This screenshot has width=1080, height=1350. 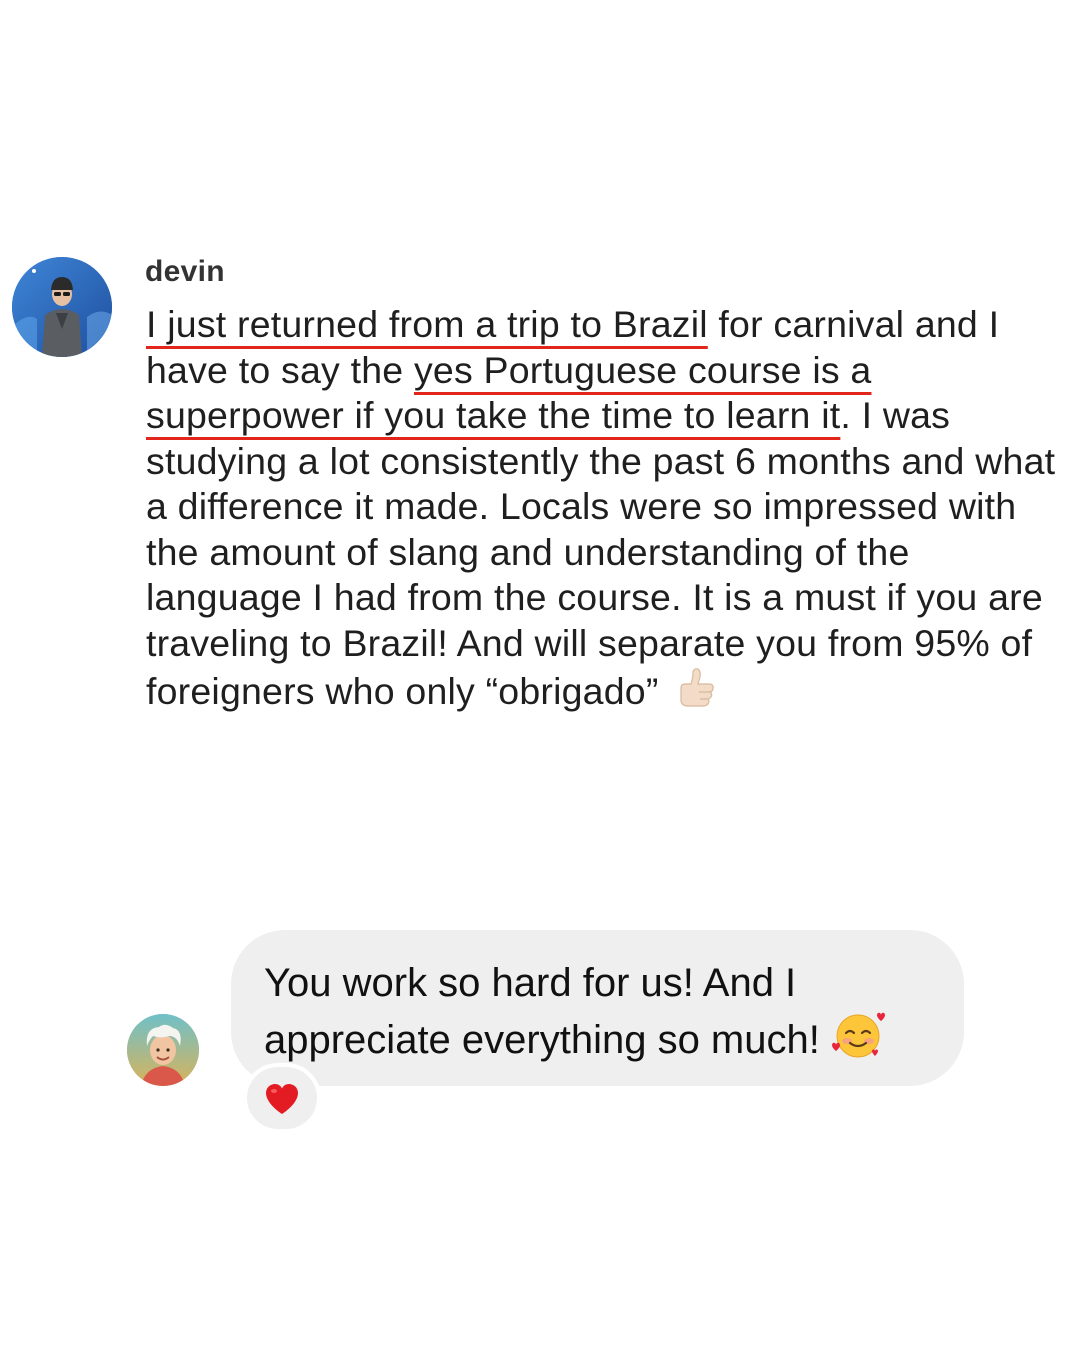 I want to click on commenter-username: devin, so click(x=185, y=272).